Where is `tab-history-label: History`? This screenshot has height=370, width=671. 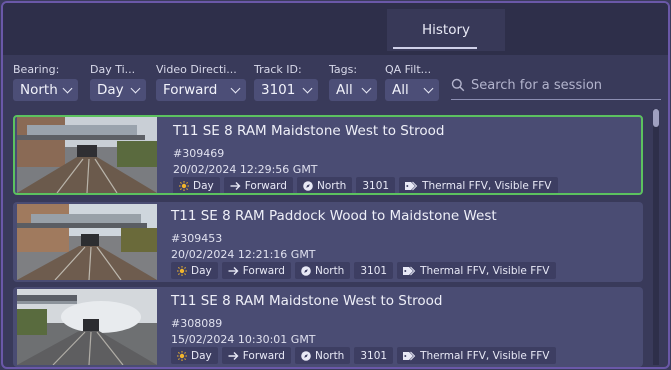 tab-history-label: History is located at coordinates (446, 30).